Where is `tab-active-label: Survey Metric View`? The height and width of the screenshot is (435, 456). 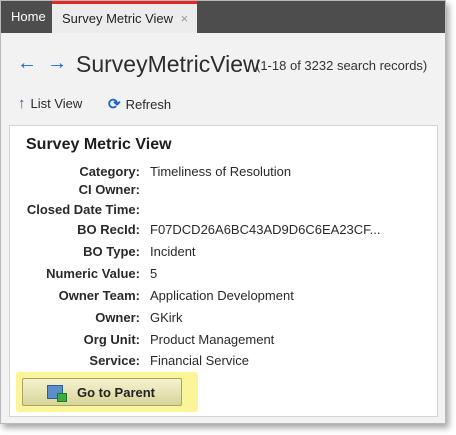 tab-active-label: Survey Metric View is located at coordinates (118, 18).